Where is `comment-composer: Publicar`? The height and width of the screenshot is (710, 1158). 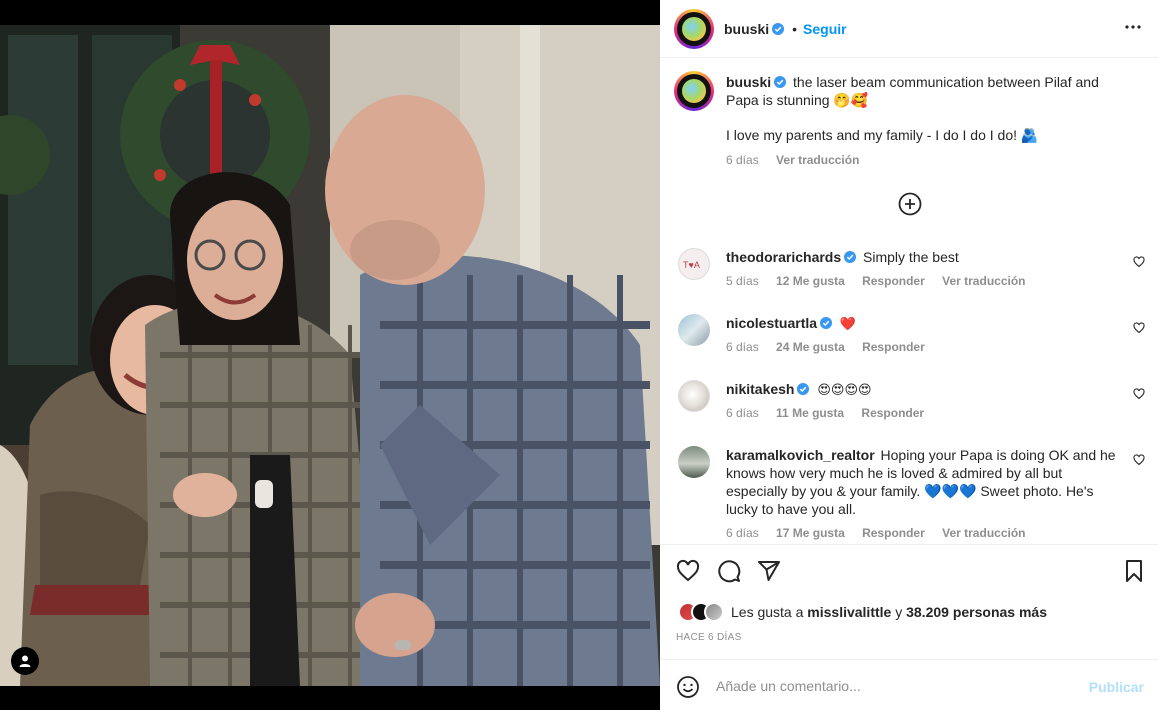
comment-composer: Publicar is located at coordinates (909, 685).